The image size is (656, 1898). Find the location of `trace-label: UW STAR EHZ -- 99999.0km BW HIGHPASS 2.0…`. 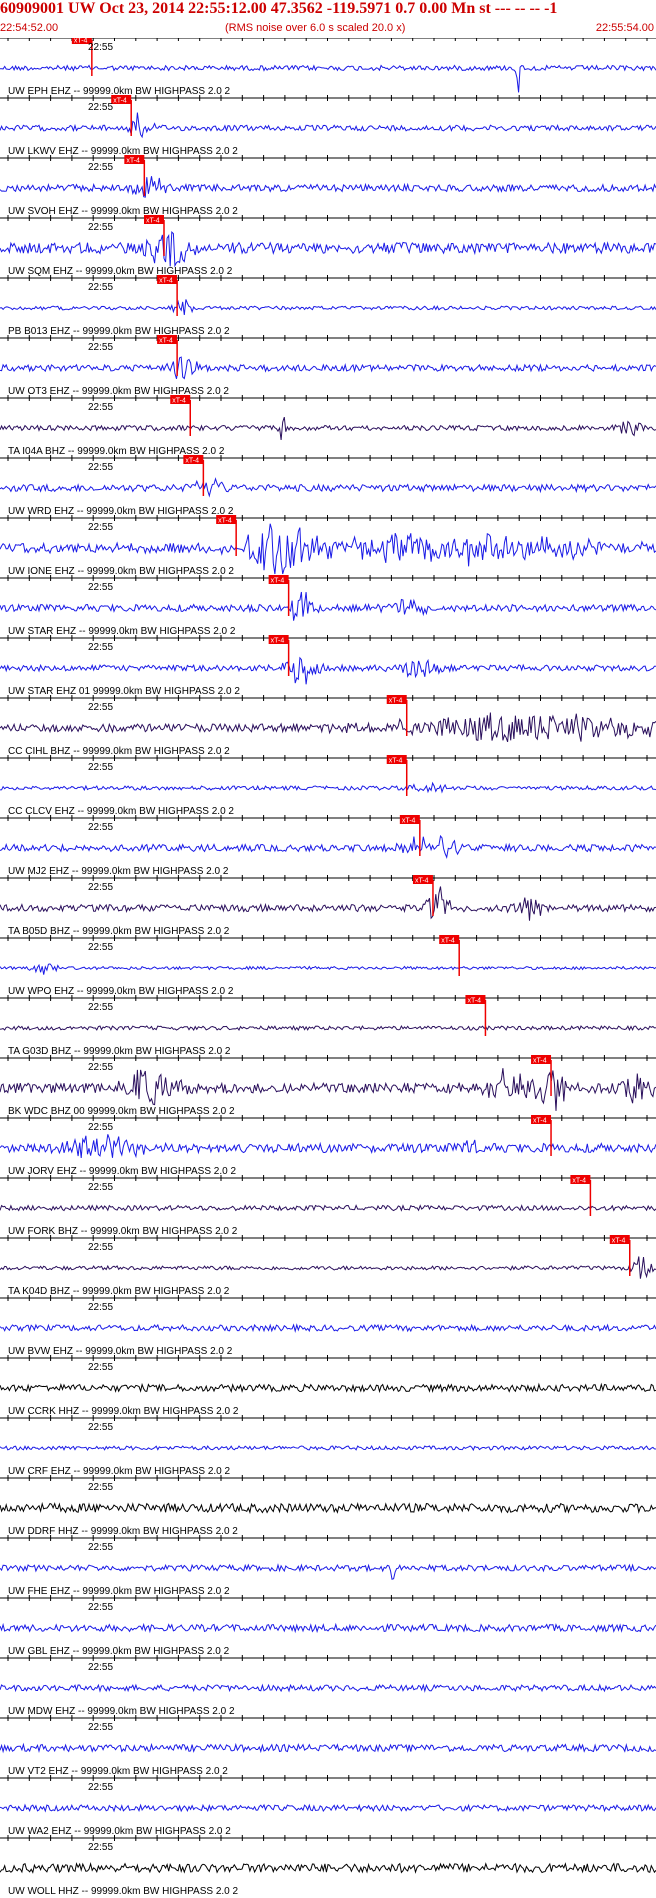

trace-label: UW STAR EHZ -- 99999.0km BW HIGHPASS 2.0… is located at coordinates (122, 631).